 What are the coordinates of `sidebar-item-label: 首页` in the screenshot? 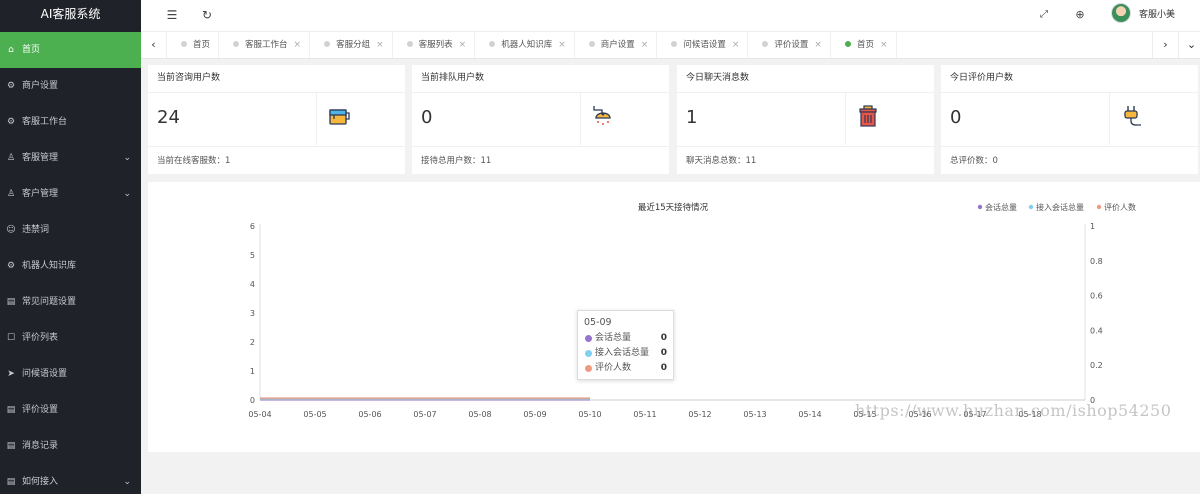 It's located at (31, 50).